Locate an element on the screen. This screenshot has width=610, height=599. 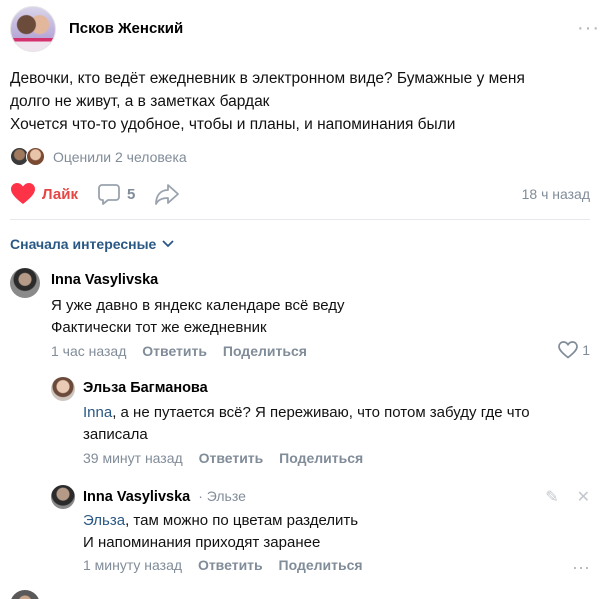
share-icon is located at coordinates (167, 194).